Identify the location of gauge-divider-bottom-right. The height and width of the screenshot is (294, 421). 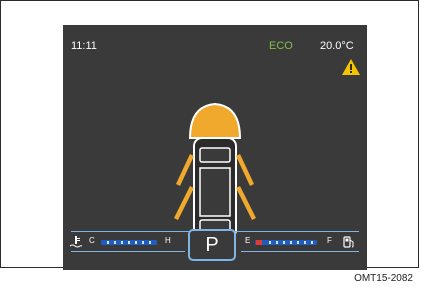
(300, 251).